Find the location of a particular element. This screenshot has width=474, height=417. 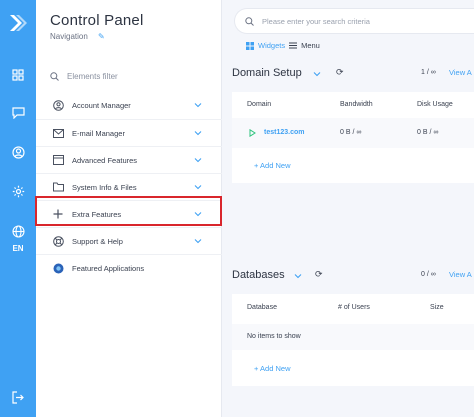

lifebuoy-icon is located at coordinates (58, 241).